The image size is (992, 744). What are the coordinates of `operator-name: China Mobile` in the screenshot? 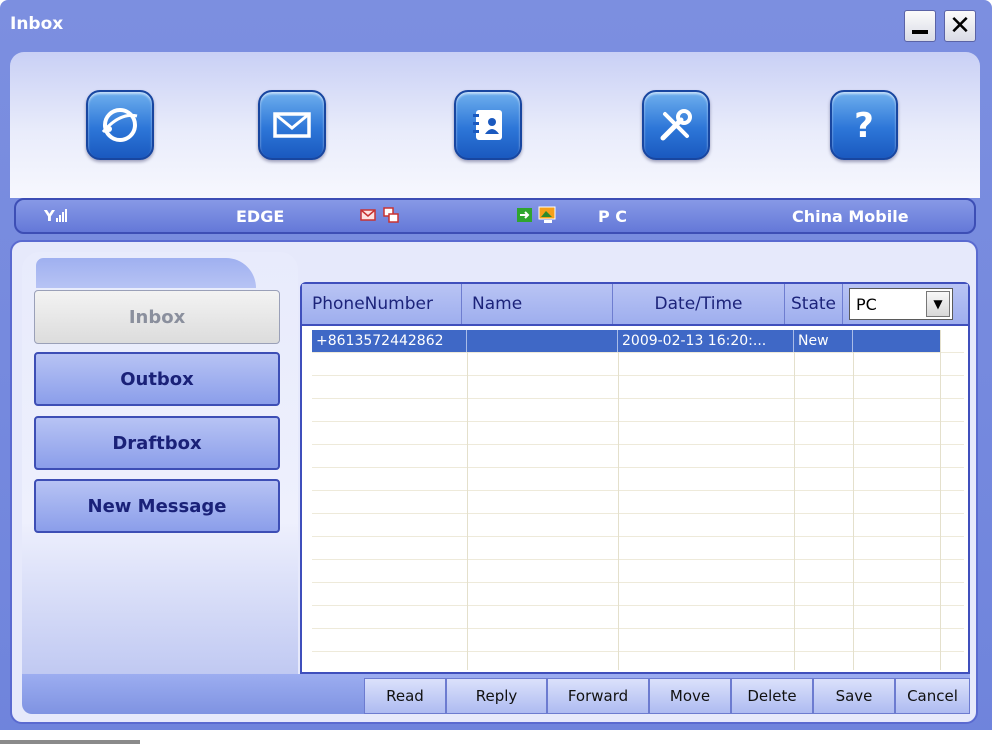 It's located at (850, 216).